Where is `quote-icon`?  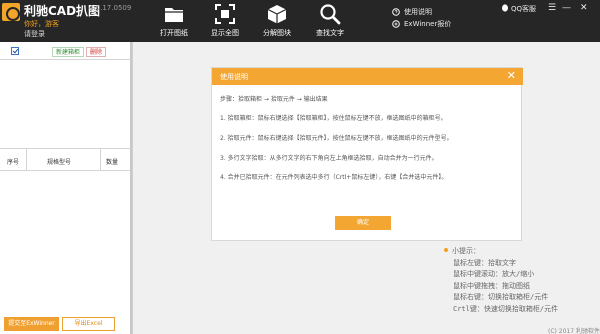 quote-icon is located at coordinates (396, 24).